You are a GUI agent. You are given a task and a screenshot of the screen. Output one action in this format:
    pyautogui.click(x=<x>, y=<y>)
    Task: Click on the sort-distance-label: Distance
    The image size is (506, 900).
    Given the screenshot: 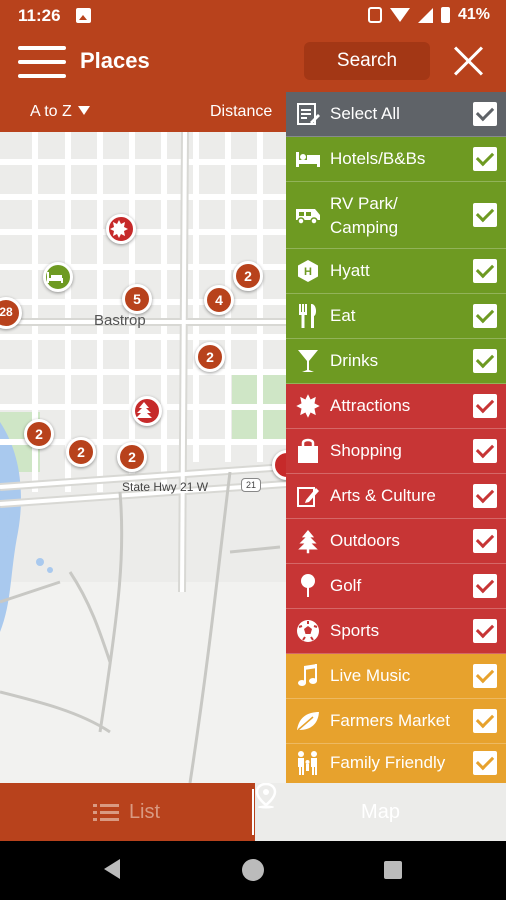 What is the action you would take?
    pyautogui.click(x=241, y=111)
    